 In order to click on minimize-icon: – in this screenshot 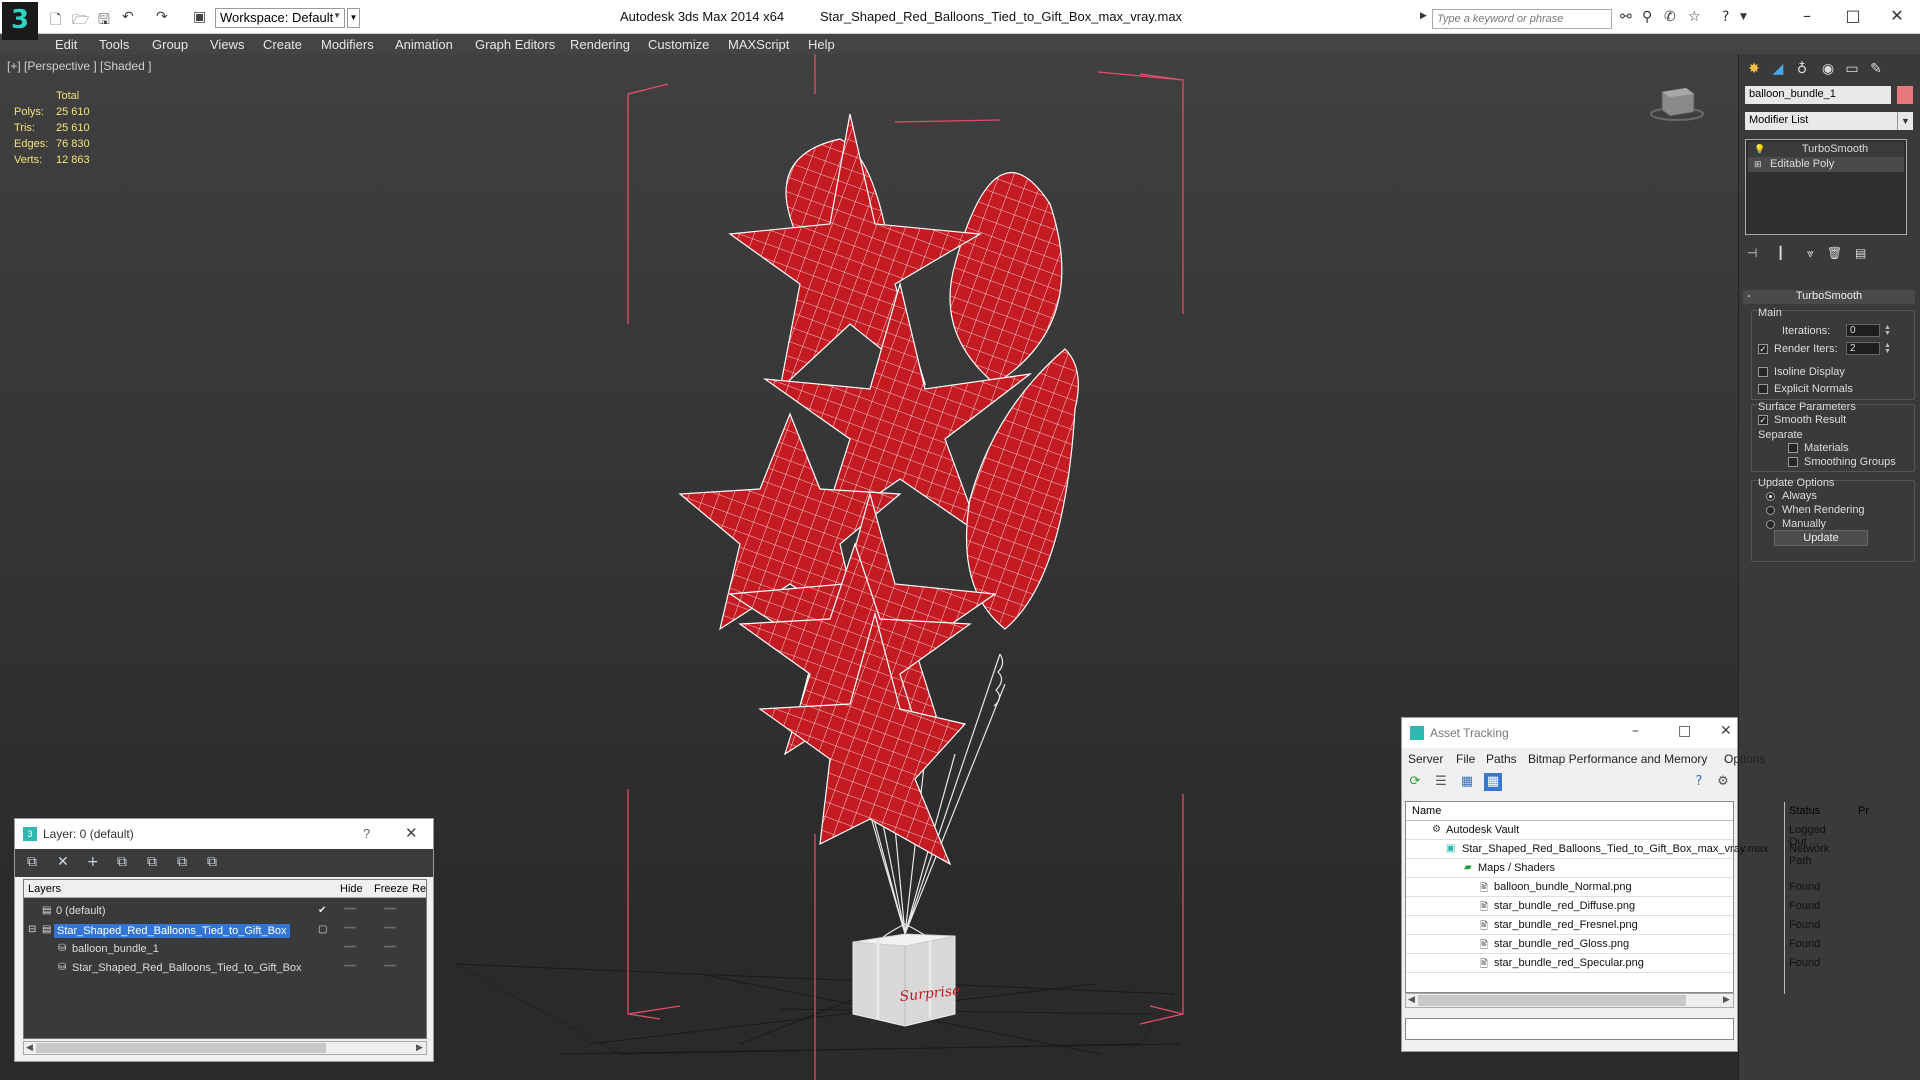, I will do `click(1635, 731)`.